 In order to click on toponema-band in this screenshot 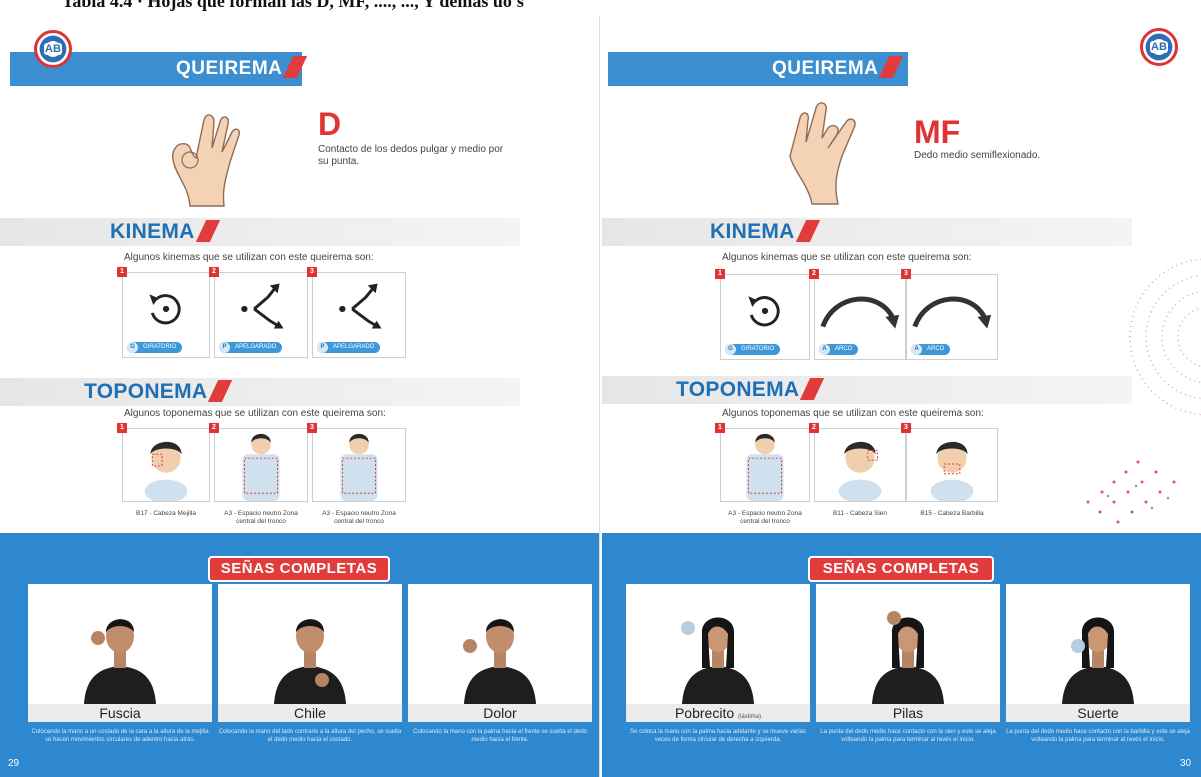, I will do `click(260, 392)`.